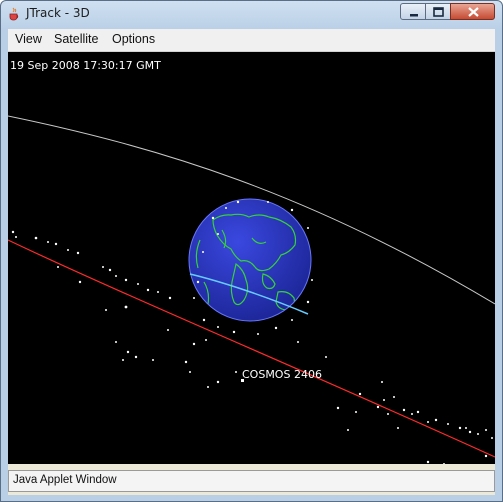  Describe the element at coordinates (251, 481) in the screenshot. I see `status-bar: Java Applet Window` at that location.